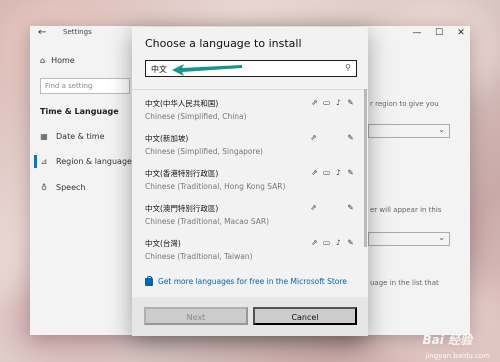 This screenshot has width=500, height=362. What do you see at coordinates (182, 173) in the screenshot?
I see `language-native-name: 中文(香港特別行政區)` at bounding box center [182, 173].